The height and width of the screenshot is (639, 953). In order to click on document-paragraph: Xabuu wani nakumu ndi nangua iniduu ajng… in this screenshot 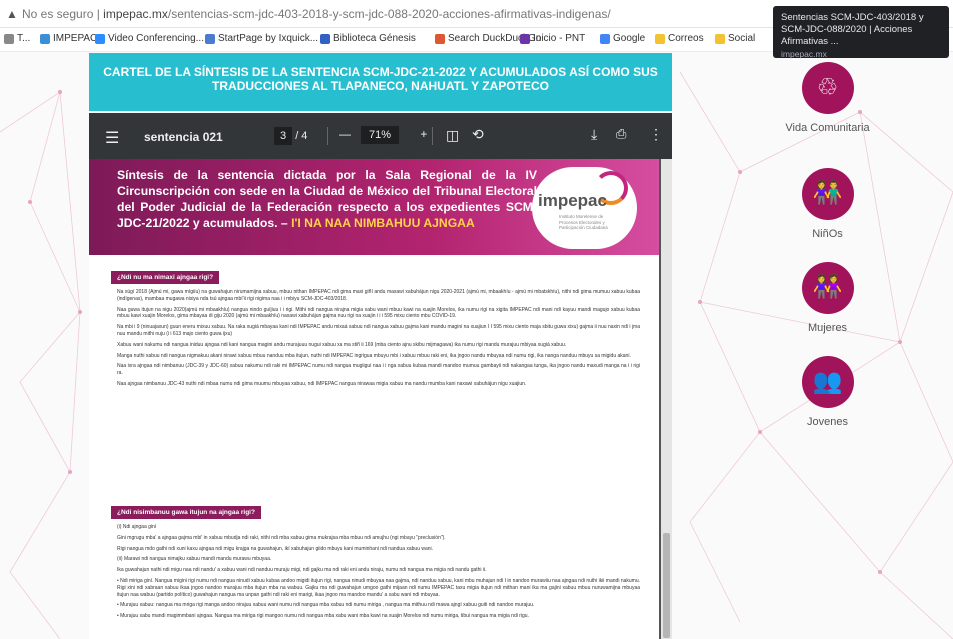, I will do `click(342, 344)`.